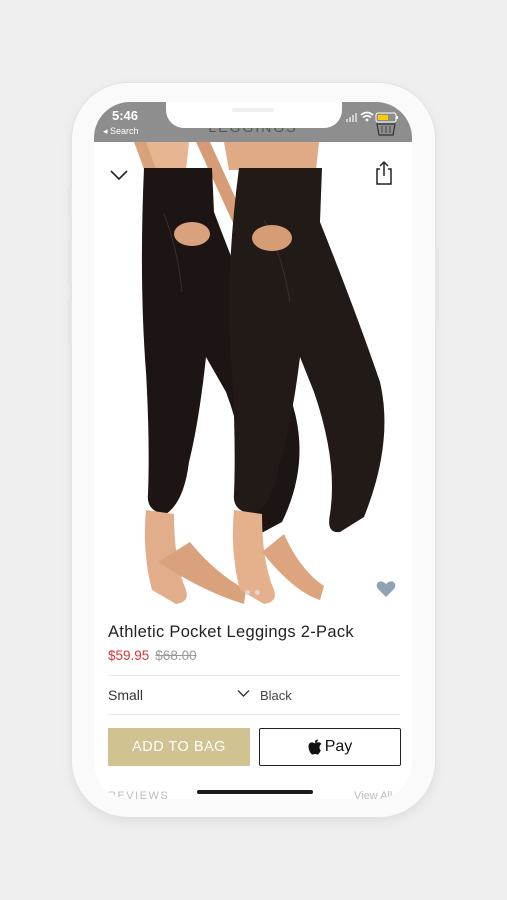 The image size is (507, 900). Describe the element at coordinates (373, 794) in the screenshot. I see `view-all-link: View All` at that location.